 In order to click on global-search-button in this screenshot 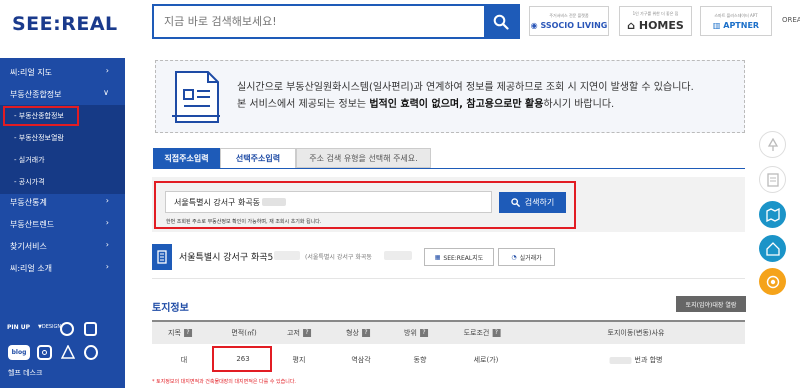, I will do `click(501, 21)`.